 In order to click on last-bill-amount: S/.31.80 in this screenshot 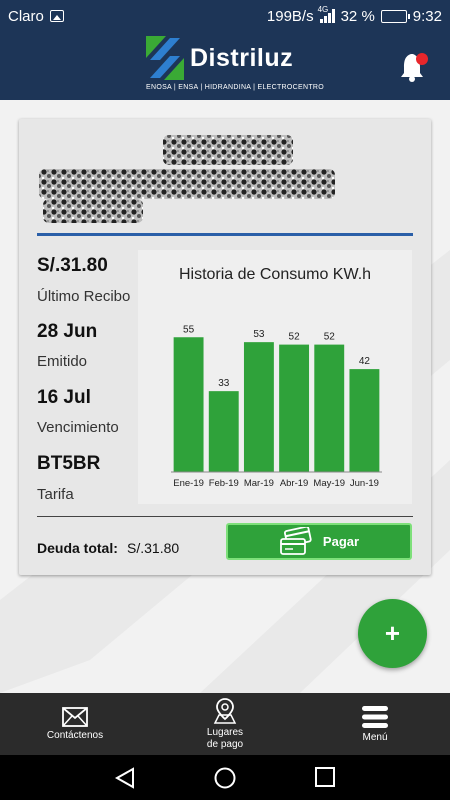, I will do `click(72, 265)`.